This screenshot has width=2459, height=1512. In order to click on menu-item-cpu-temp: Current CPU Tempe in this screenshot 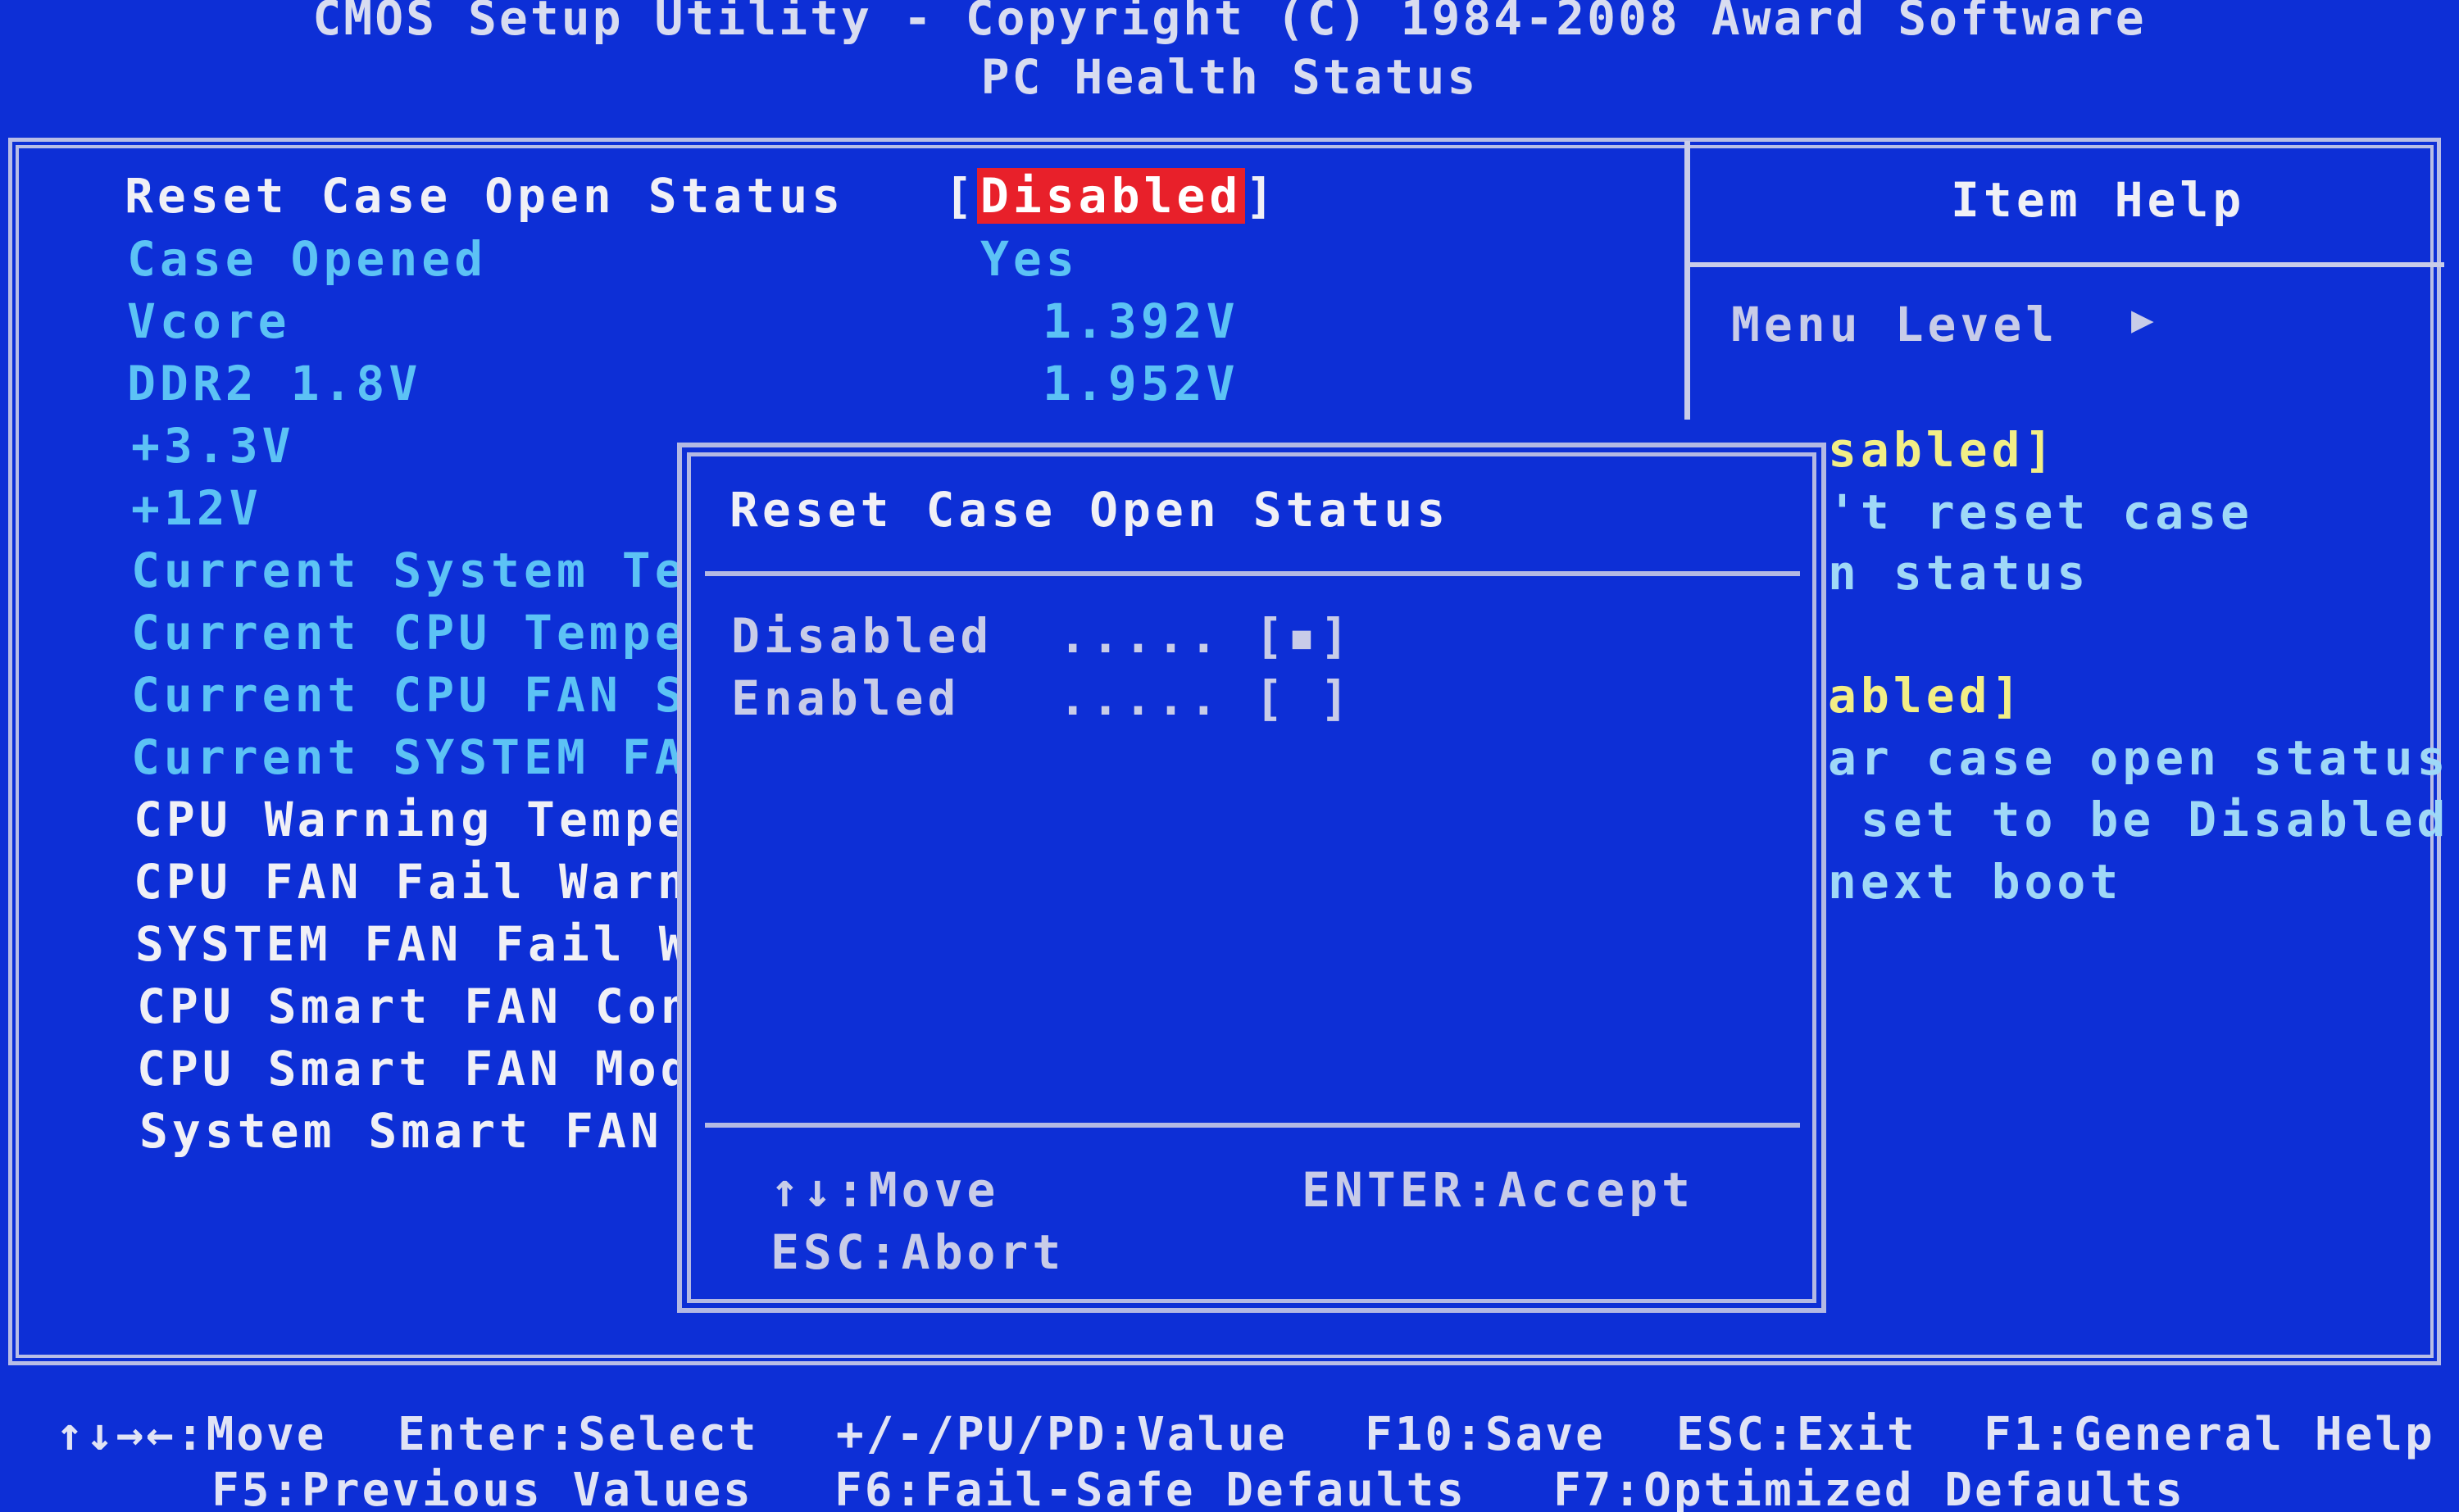, I will do `click(409, 633)`.